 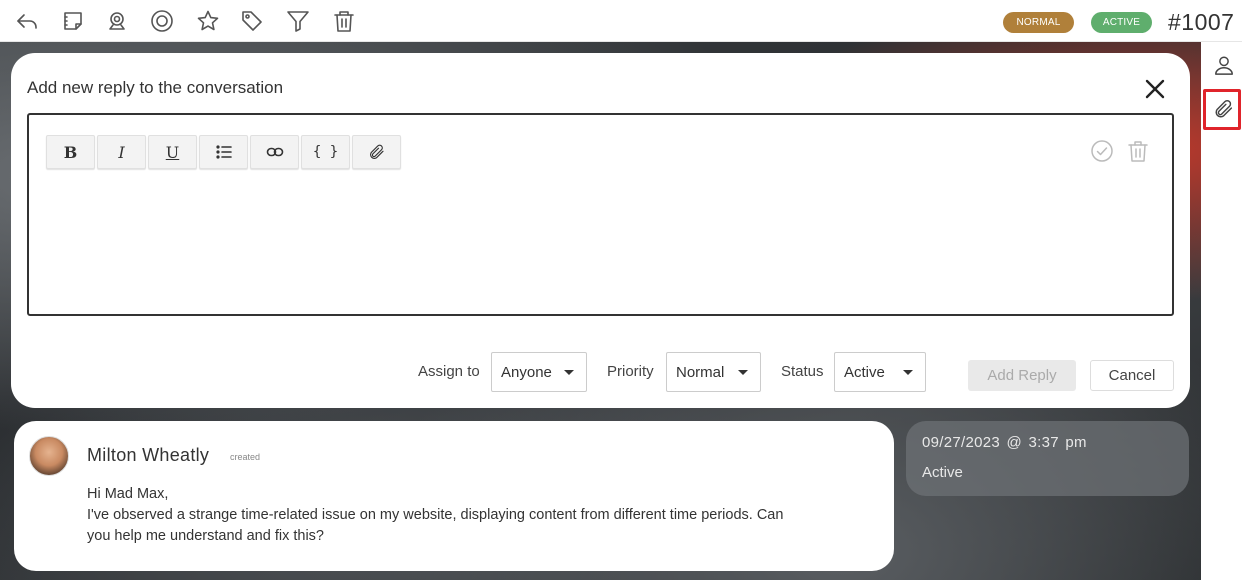 What do you see at coordinates (252, 21) in the screenshot?
I see `tag-icon` at bounding box center [252, 21].